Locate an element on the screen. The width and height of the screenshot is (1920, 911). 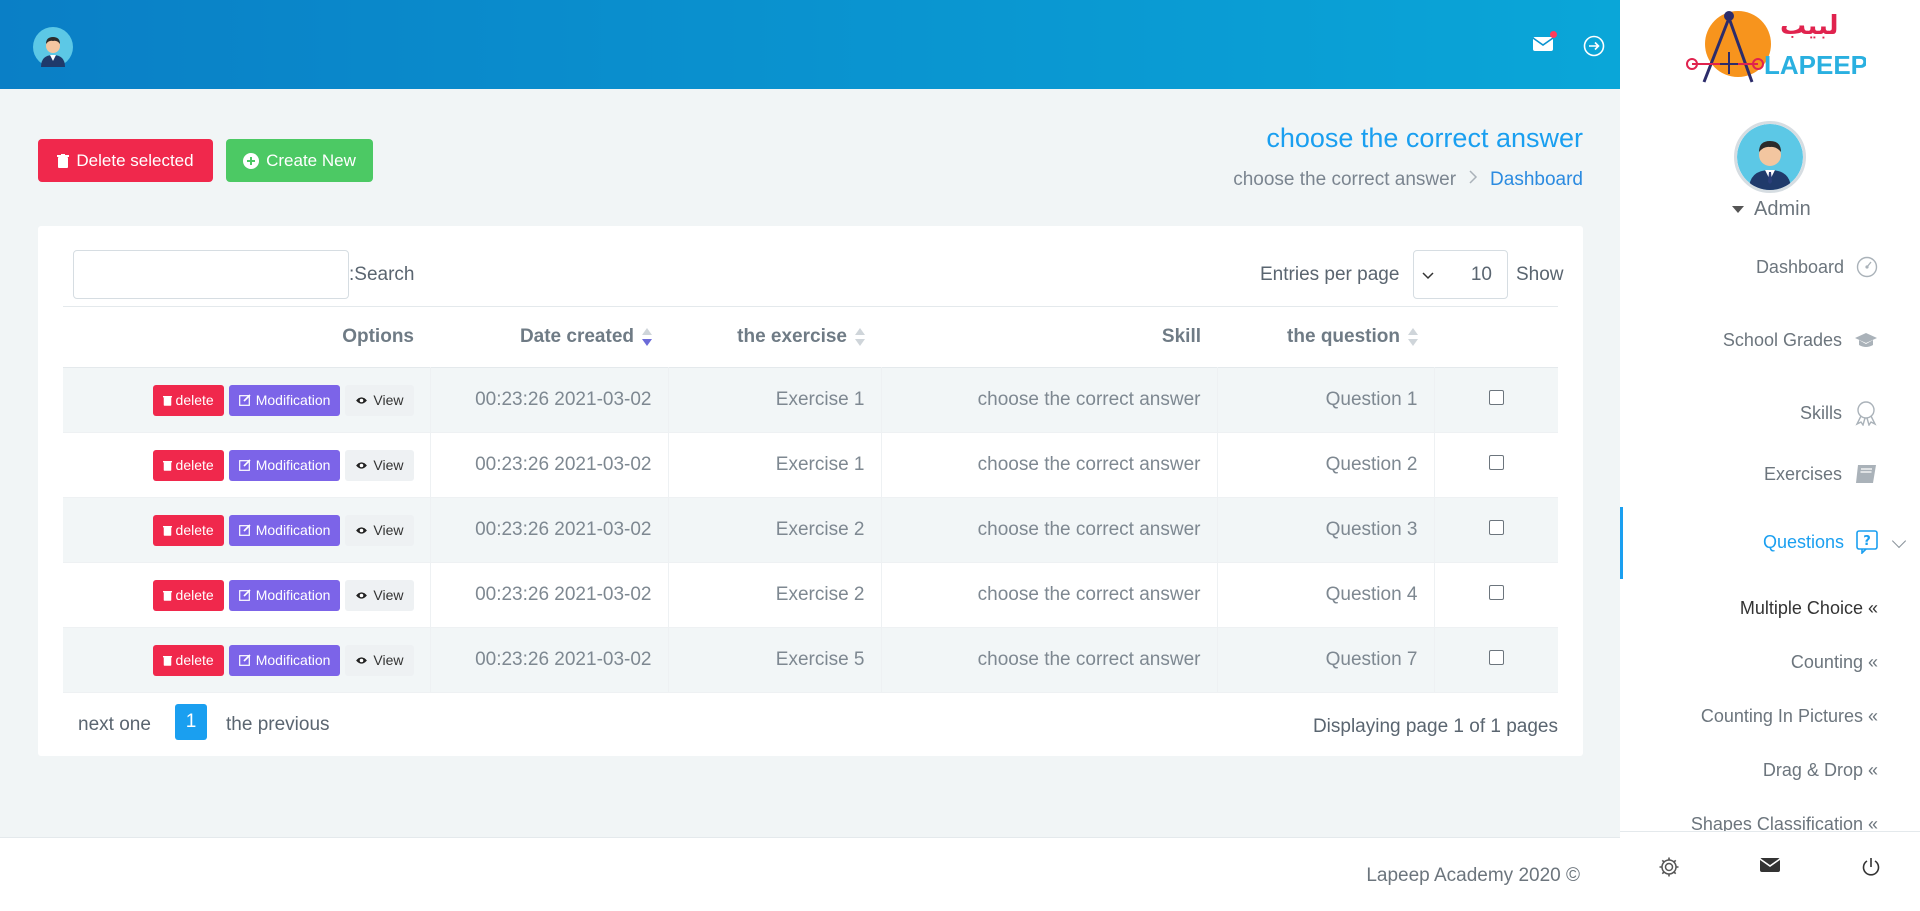
pagination-info: Displaying page 1 of 1 pages is located at coordinates (1435, 726).